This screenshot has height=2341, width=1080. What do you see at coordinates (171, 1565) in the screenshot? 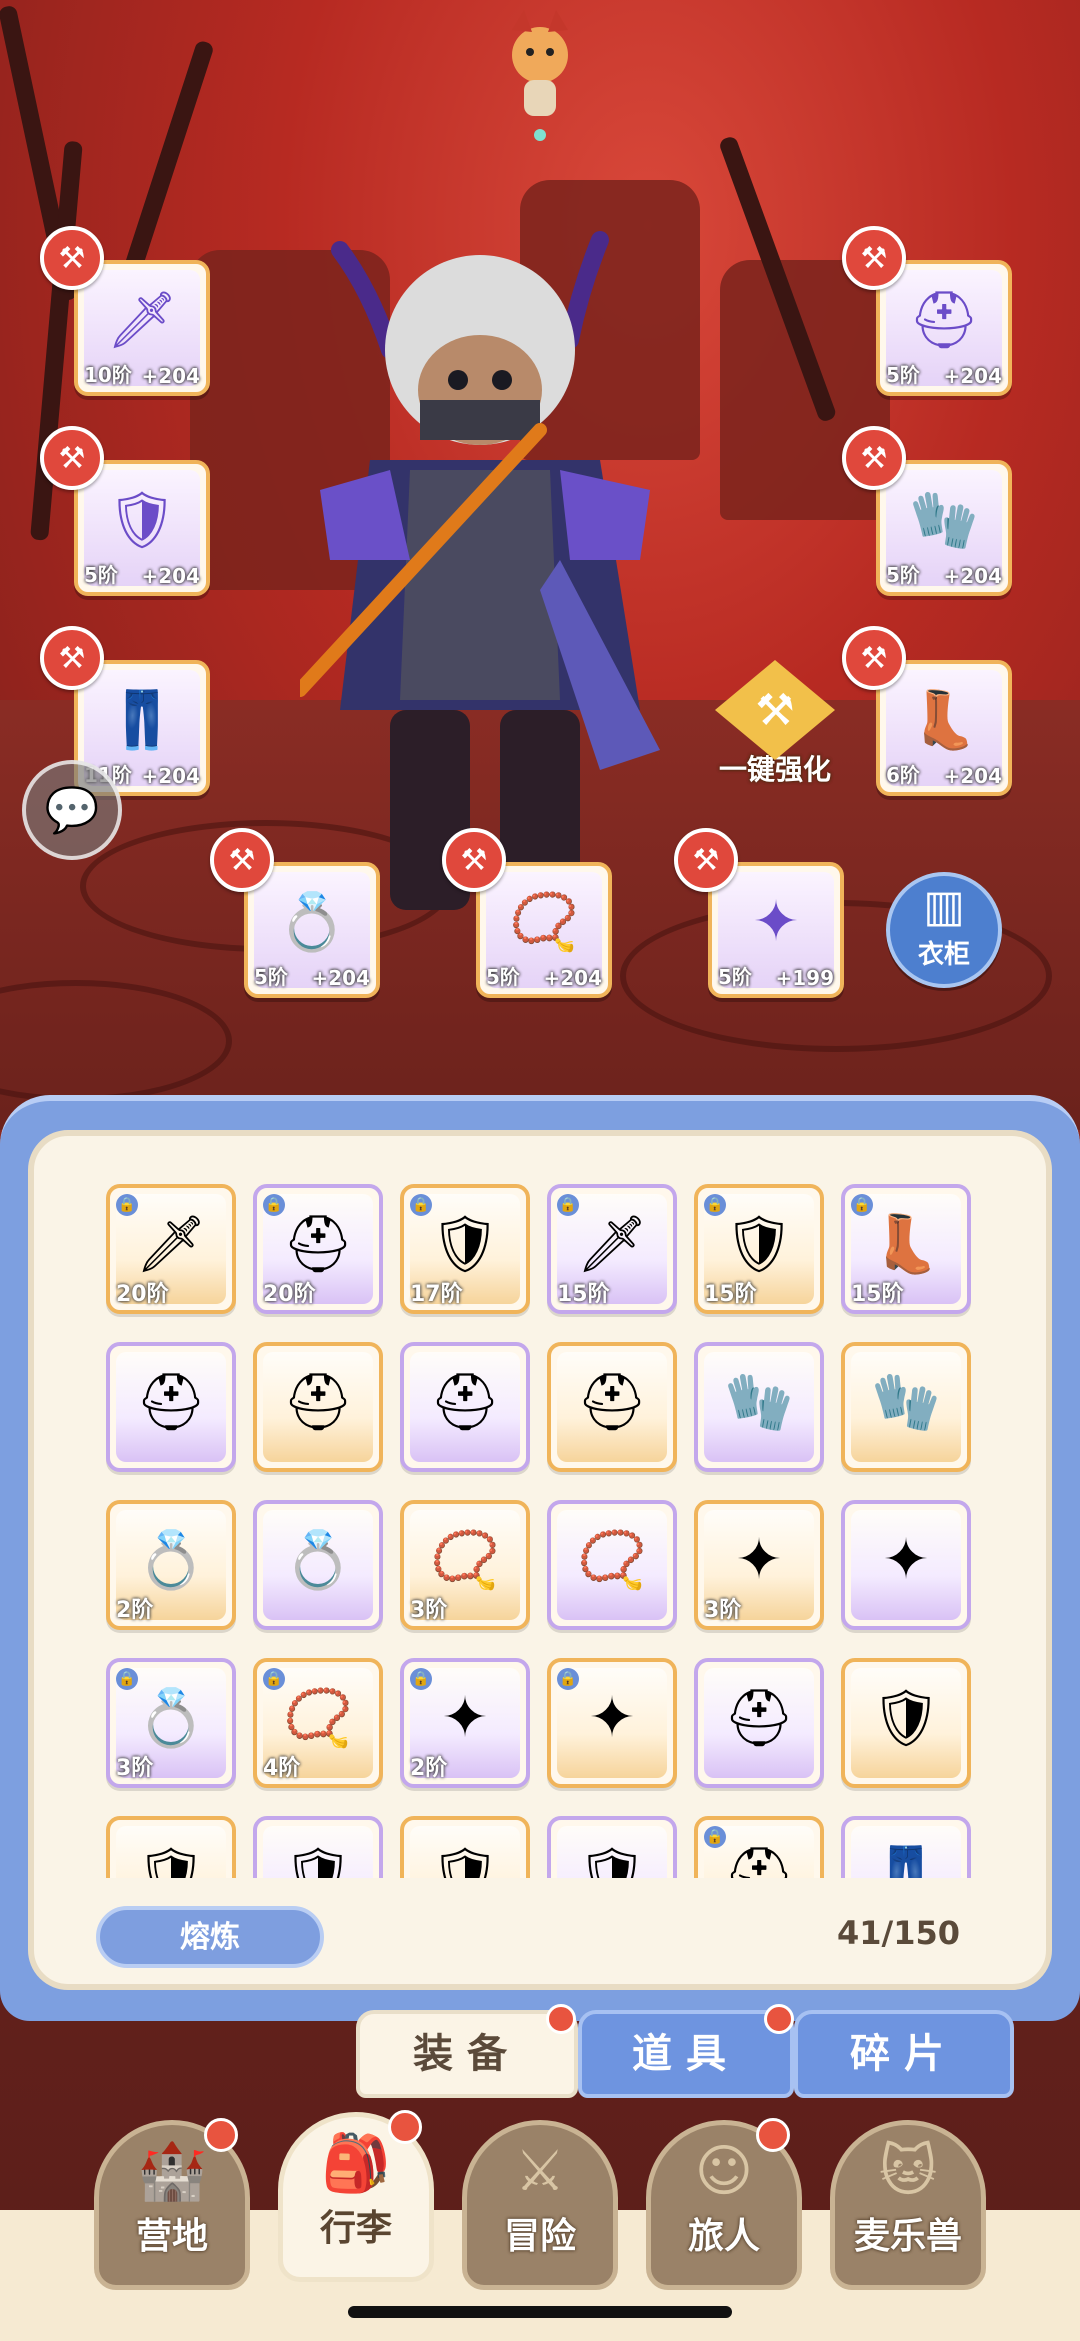
I see `inventory-slot: 💍 2阶` at bounding box center [171, 1565].